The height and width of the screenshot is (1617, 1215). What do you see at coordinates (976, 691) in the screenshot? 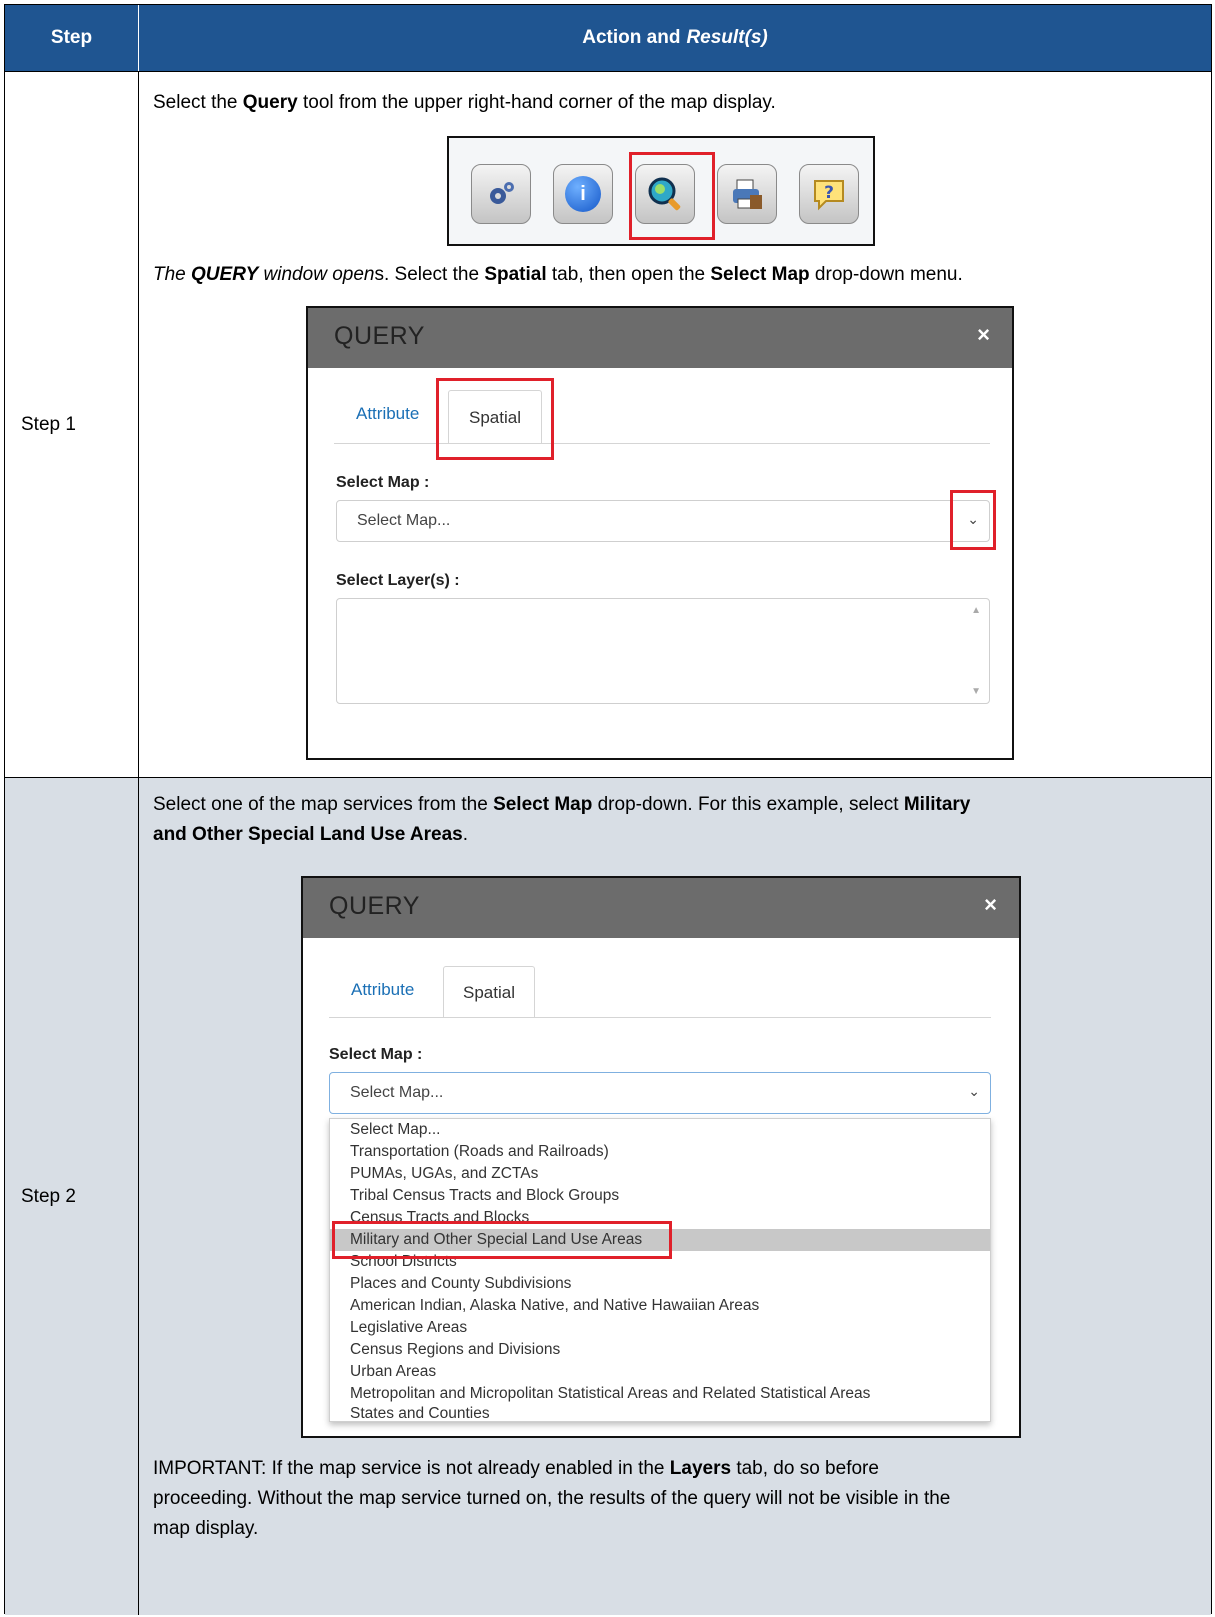
I see `scroll-down-icon: ▼` at bounding box center [976, 691].